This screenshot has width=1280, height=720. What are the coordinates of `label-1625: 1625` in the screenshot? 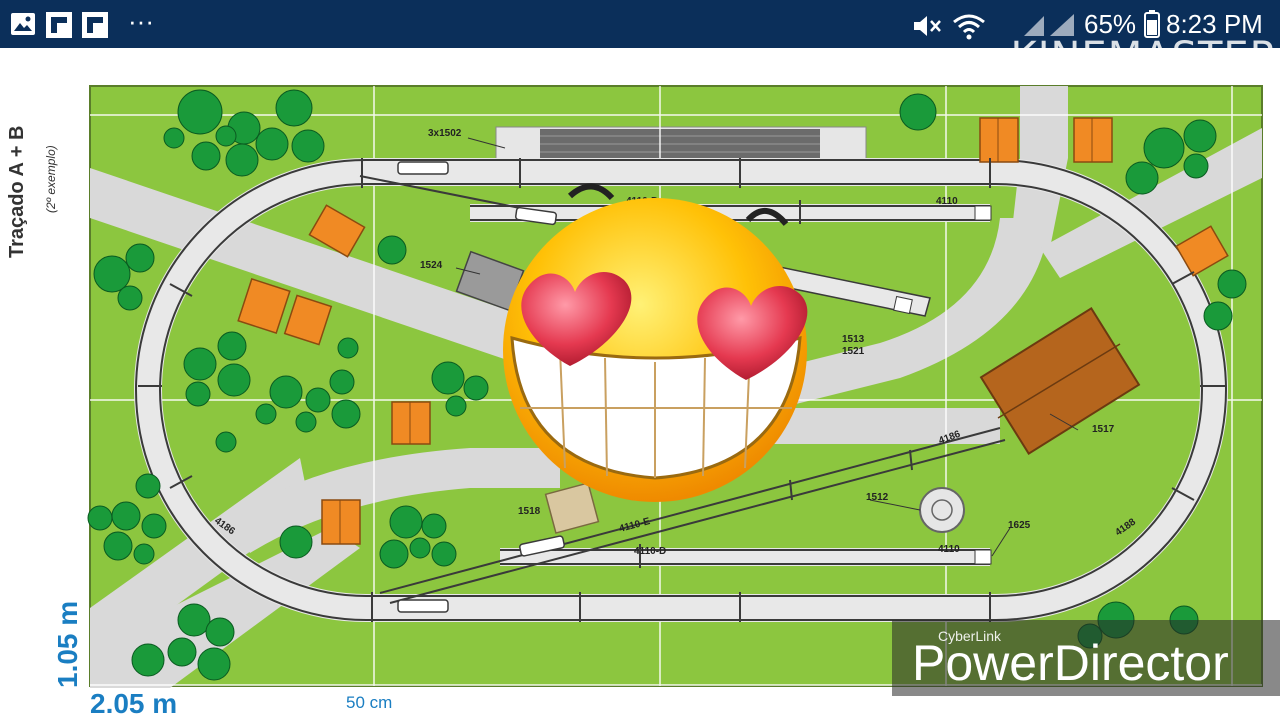 It's located at (1019, 525).